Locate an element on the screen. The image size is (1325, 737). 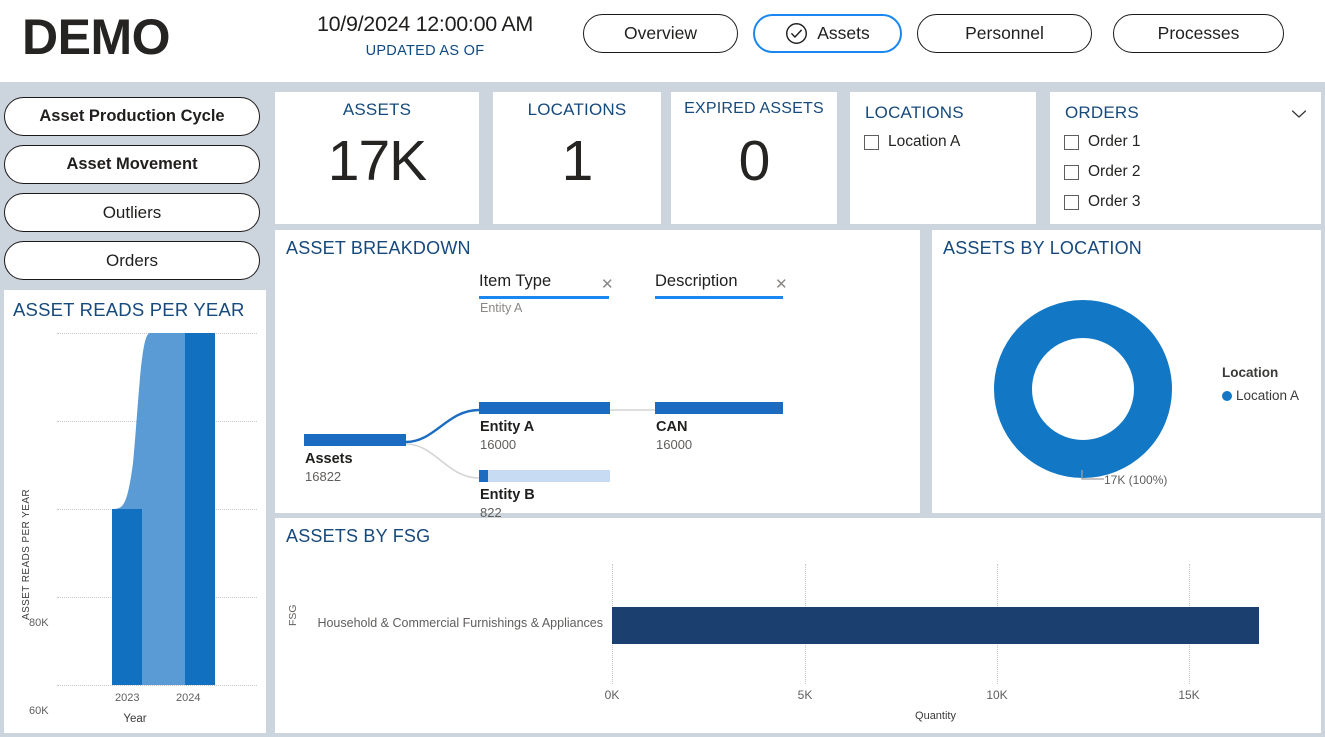
sidebar-item-asset-production-cycle: Asset Production Cycle is located at coordinates (132, 116).